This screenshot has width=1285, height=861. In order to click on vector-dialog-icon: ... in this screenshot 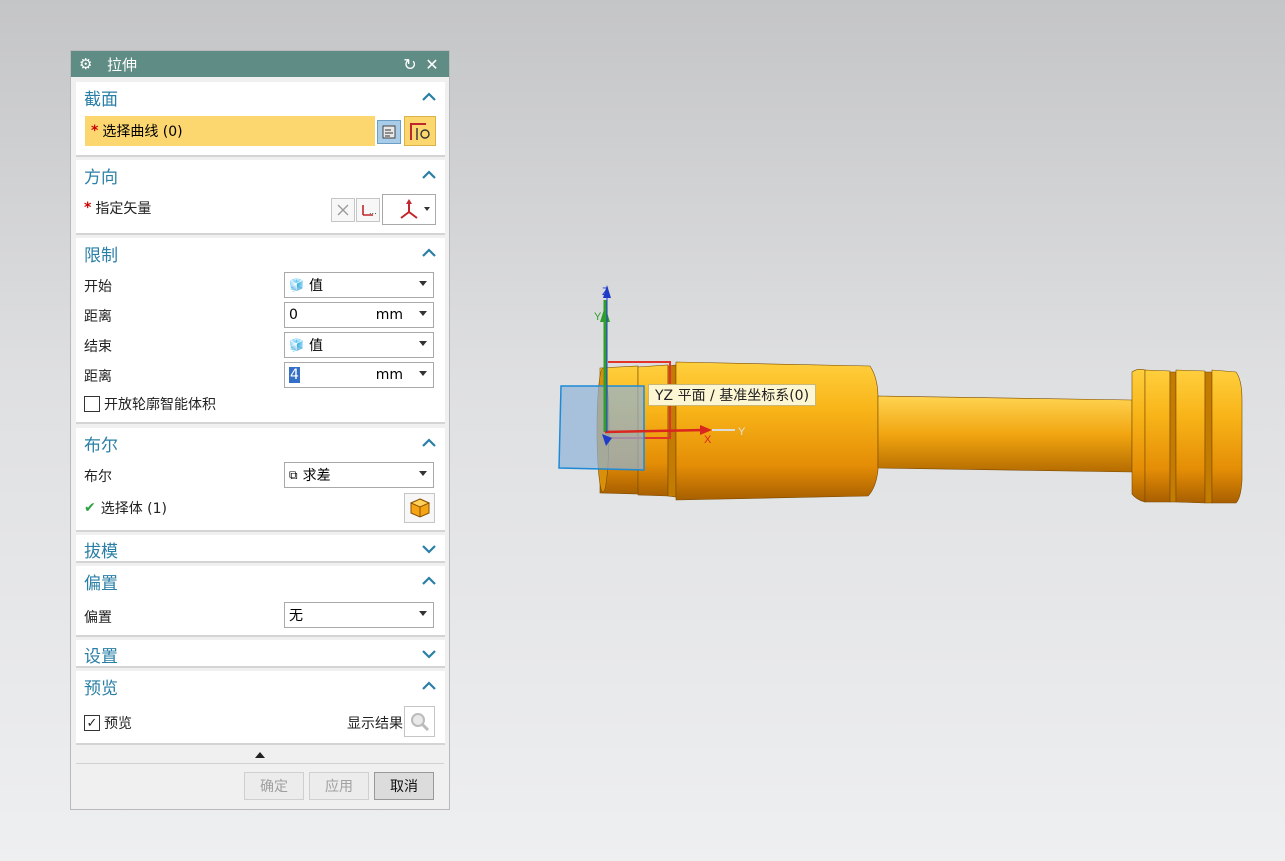, I will do `click(368, 210)`.